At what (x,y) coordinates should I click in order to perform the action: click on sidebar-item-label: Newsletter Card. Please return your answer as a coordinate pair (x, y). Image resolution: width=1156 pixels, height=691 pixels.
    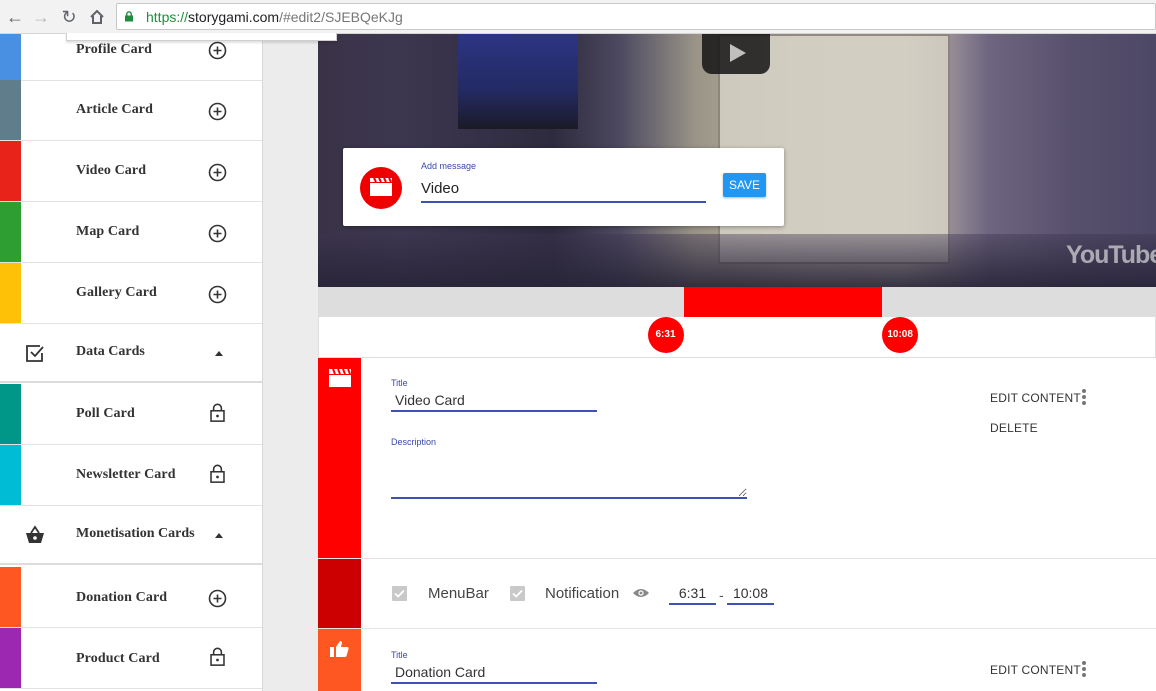
    Looking at the image, I should click on (126, 474).